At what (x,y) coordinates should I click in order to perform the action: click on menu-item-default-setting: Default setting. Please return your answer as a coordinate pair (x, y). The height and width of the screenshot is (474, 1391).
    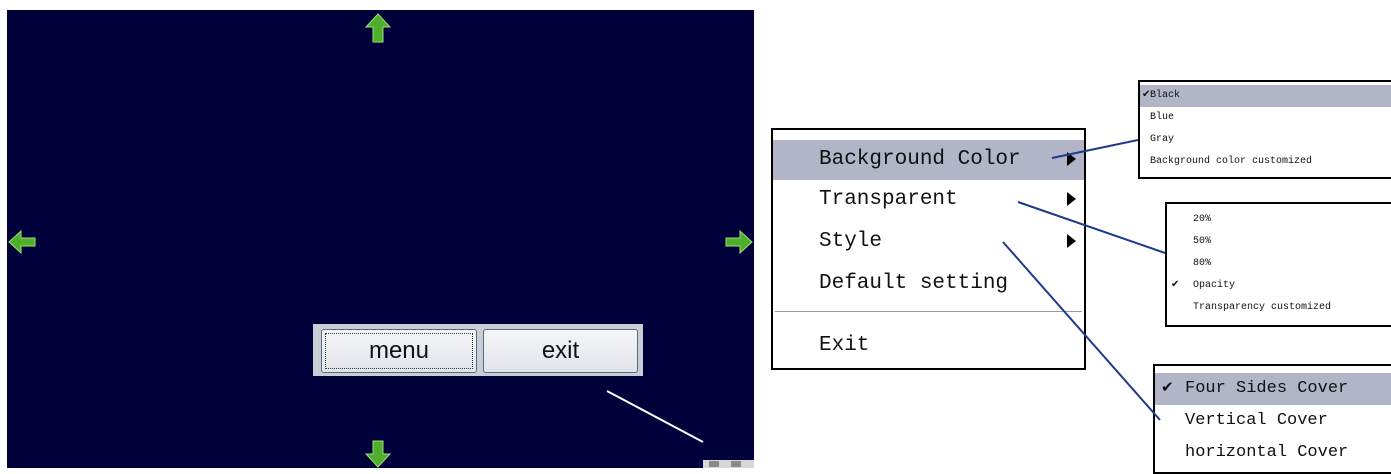
    Looking at the image, I should click on (928, 284).